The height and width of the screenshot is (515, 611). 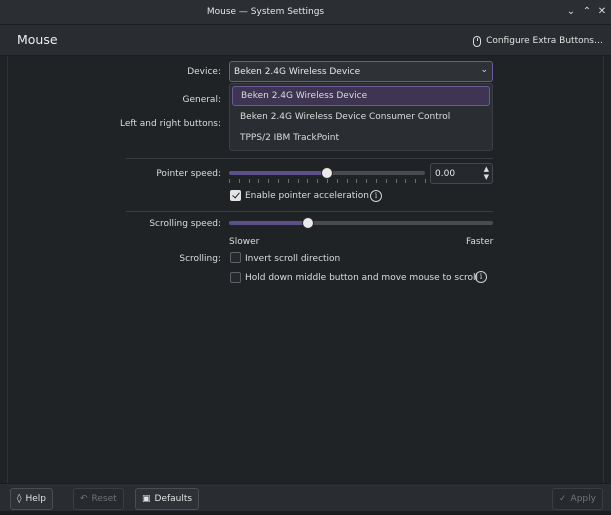 What do you see at coordinates (235, 195) in the screenshot?
I see `pointer-acceleration-checkbox` at bounding box center [235, 195].